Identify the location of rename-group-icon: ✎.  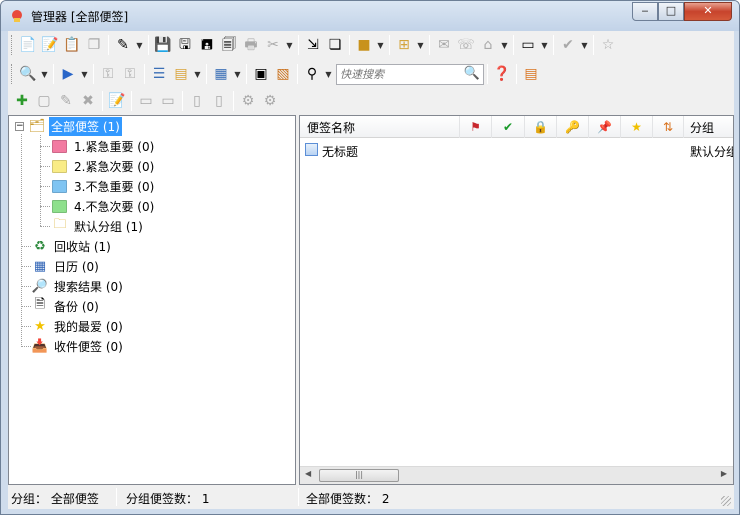
(66, 101).